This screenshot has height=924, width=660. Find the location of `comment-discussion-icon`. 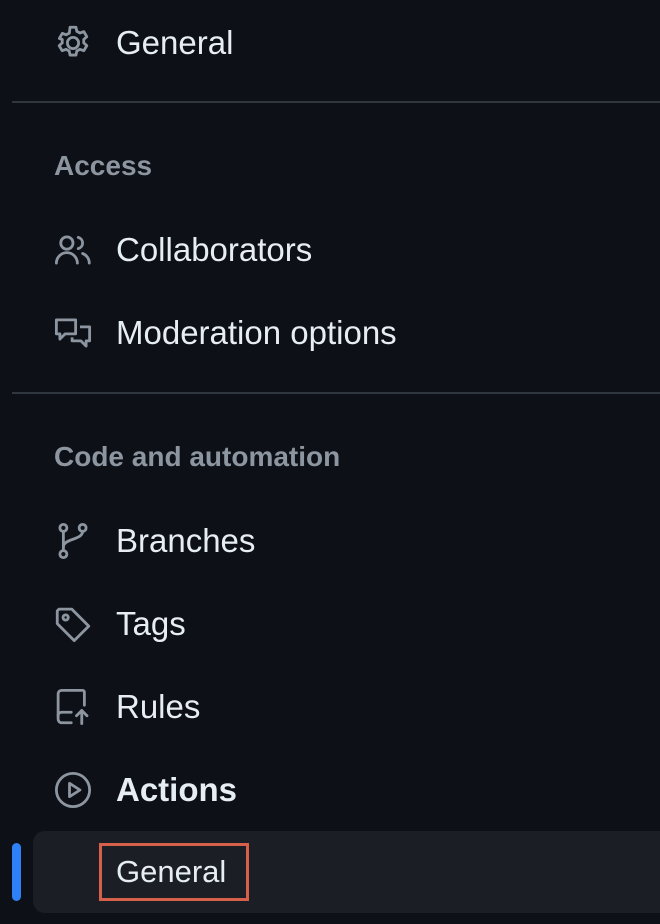

comment-discussion-icon is located at coordinates (73, 333).